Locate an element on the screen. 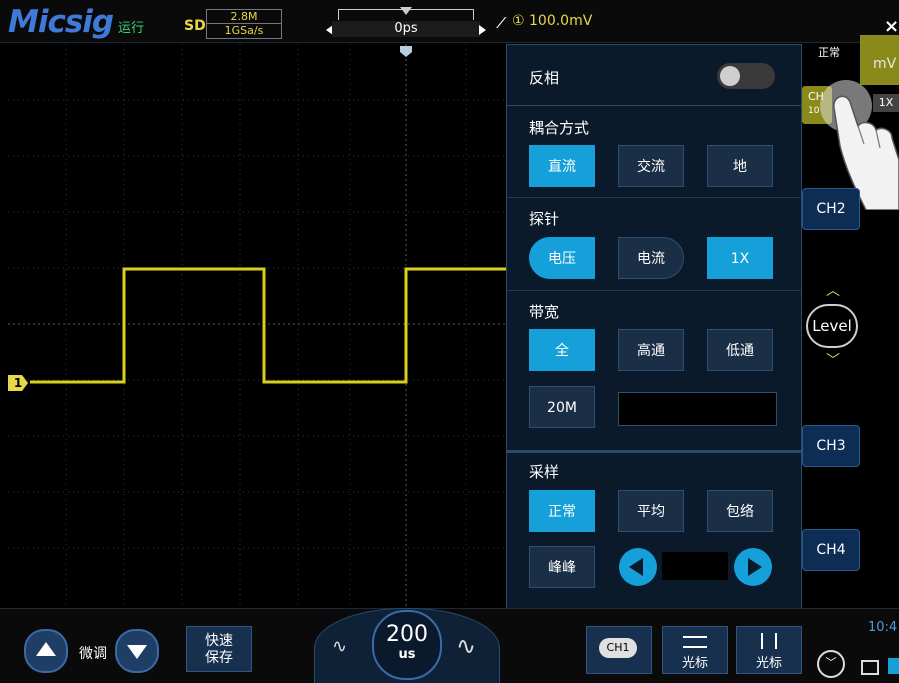 This screenshot has width=899, height=683. timebase-value: 200 is located at coordinates (407, 634).